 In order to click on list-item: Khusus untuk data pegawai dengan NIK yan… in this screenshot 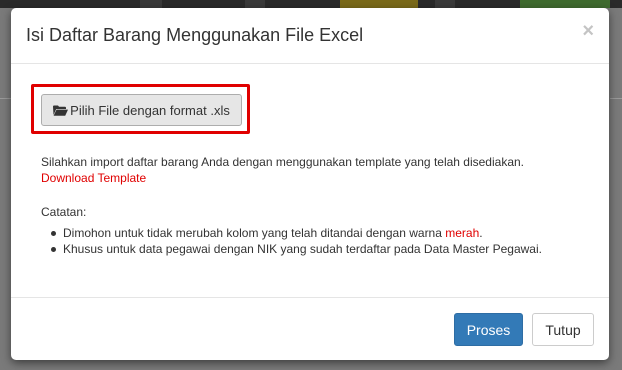, I will do `click(296, 249)`.